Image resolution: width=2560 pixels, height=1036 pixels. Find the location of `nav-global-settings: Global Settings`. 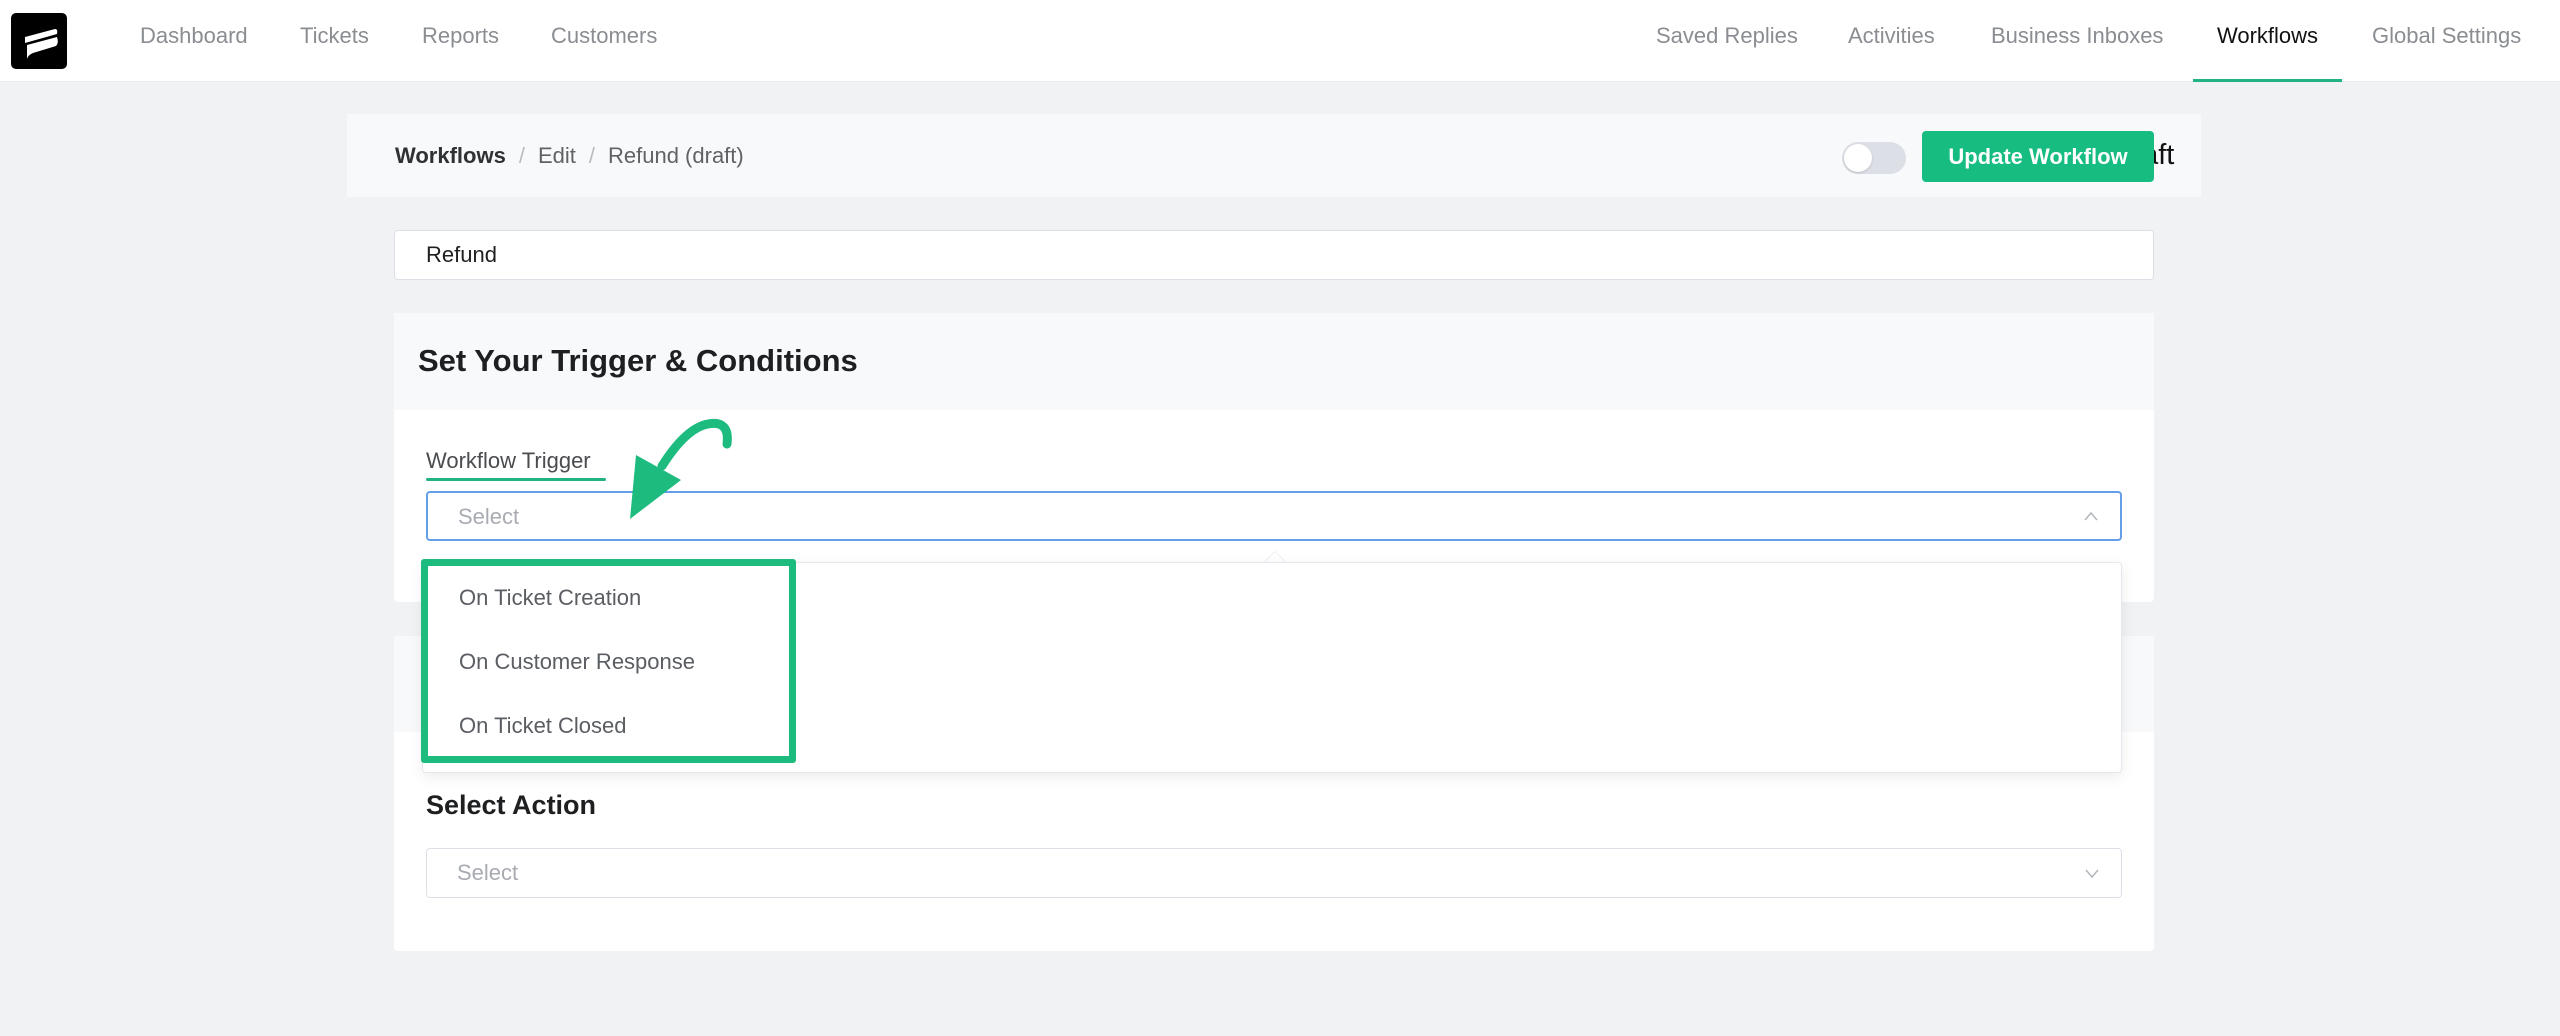

nav-global-settings: Global Settings is located at coordinates (2446, 41).